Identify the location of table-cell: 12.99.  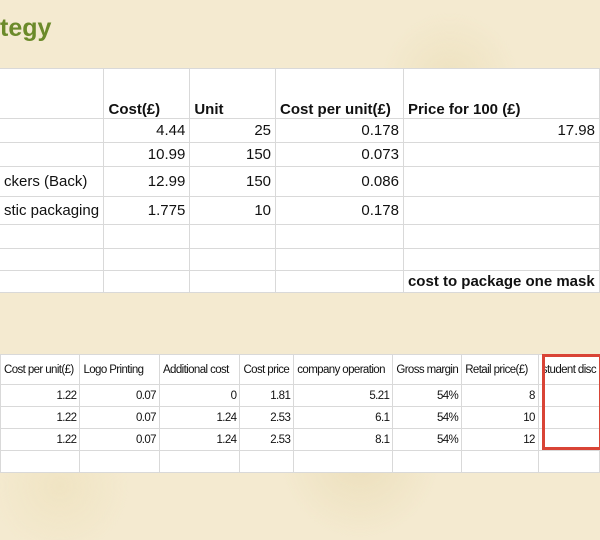
(147, 181).